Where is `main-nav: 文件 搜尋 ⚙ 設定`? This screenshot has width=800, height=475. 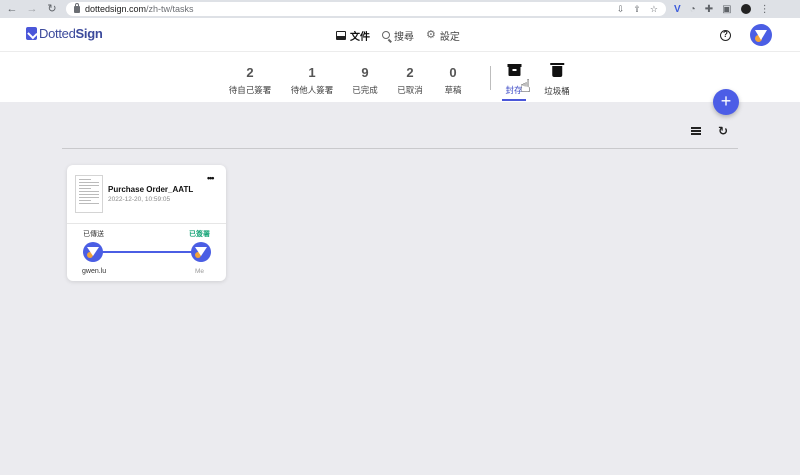 main-nav: 文件 搜尋 ⚙ 設定 is located at coordinates (398, 35).